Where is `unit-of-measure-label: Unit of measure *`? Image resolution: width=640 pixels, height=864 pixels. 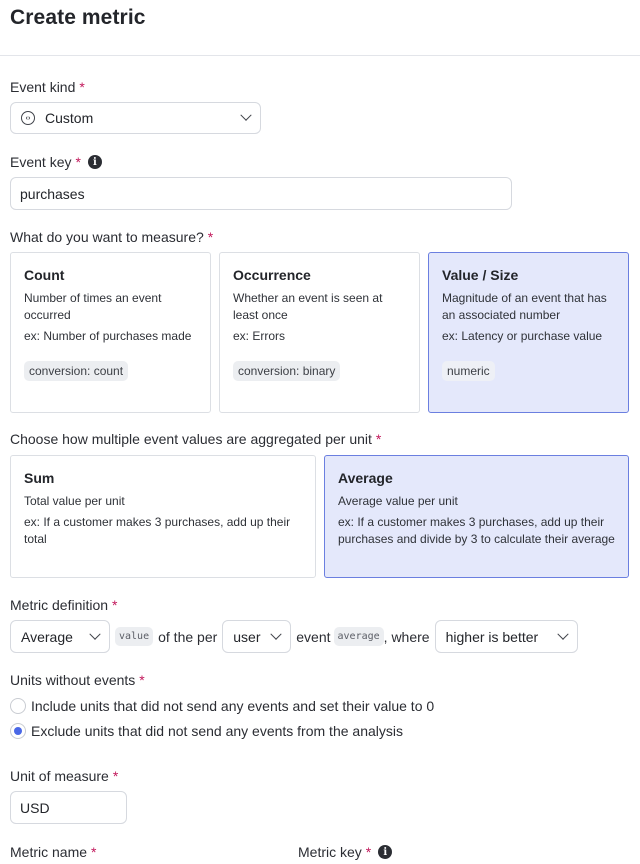 unit-of-measure-label: Unit of measure * is located at coordinates (64, 776).